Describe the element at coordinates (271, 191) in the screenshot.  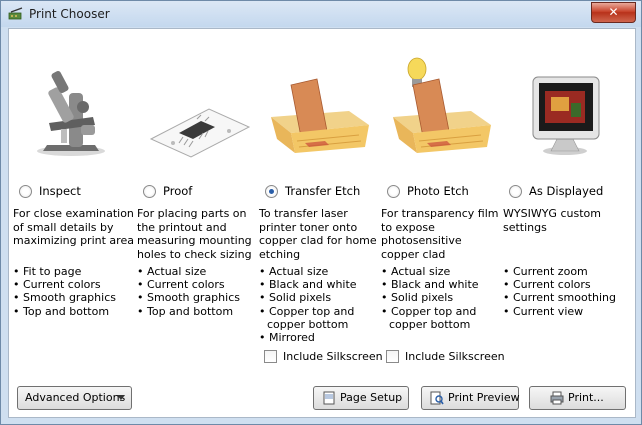
I see `radio-button-transfer-etch` at that location.